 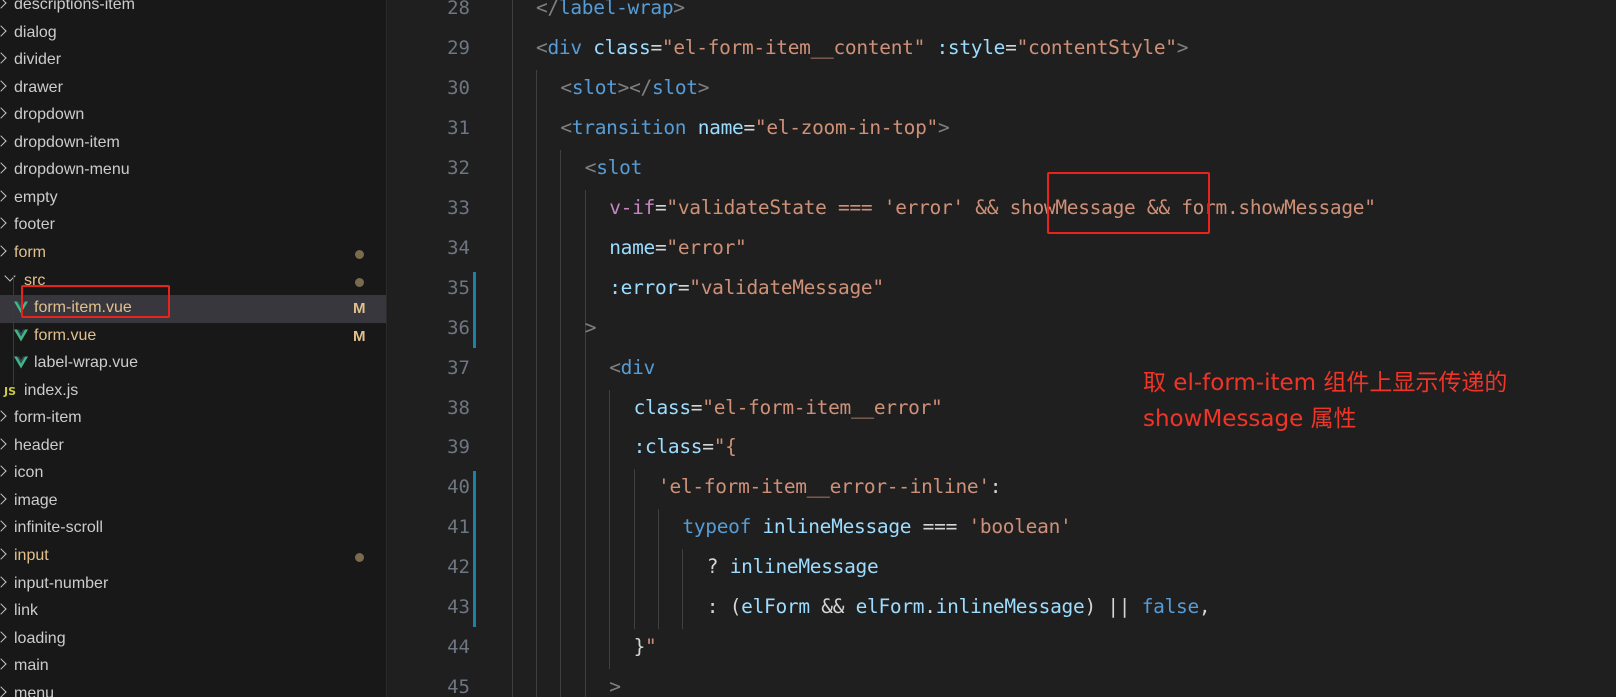 What do you see at coordinates (74, 6) in the screenshot?
I see `tree-item-label: descriptions-item` at bounding box center [74, 6].